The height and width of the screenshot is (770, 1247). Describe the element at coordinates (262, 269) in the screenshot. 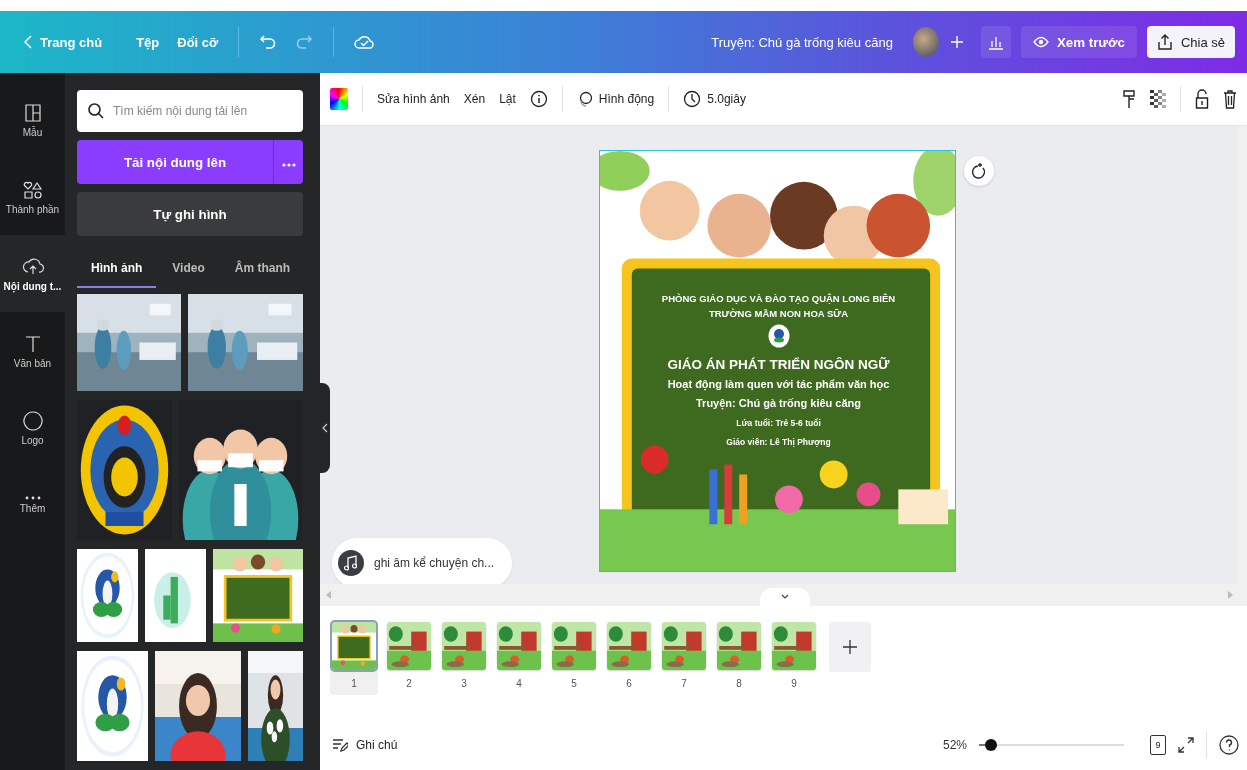

I see `media-tab: Âm thanh` at that location.